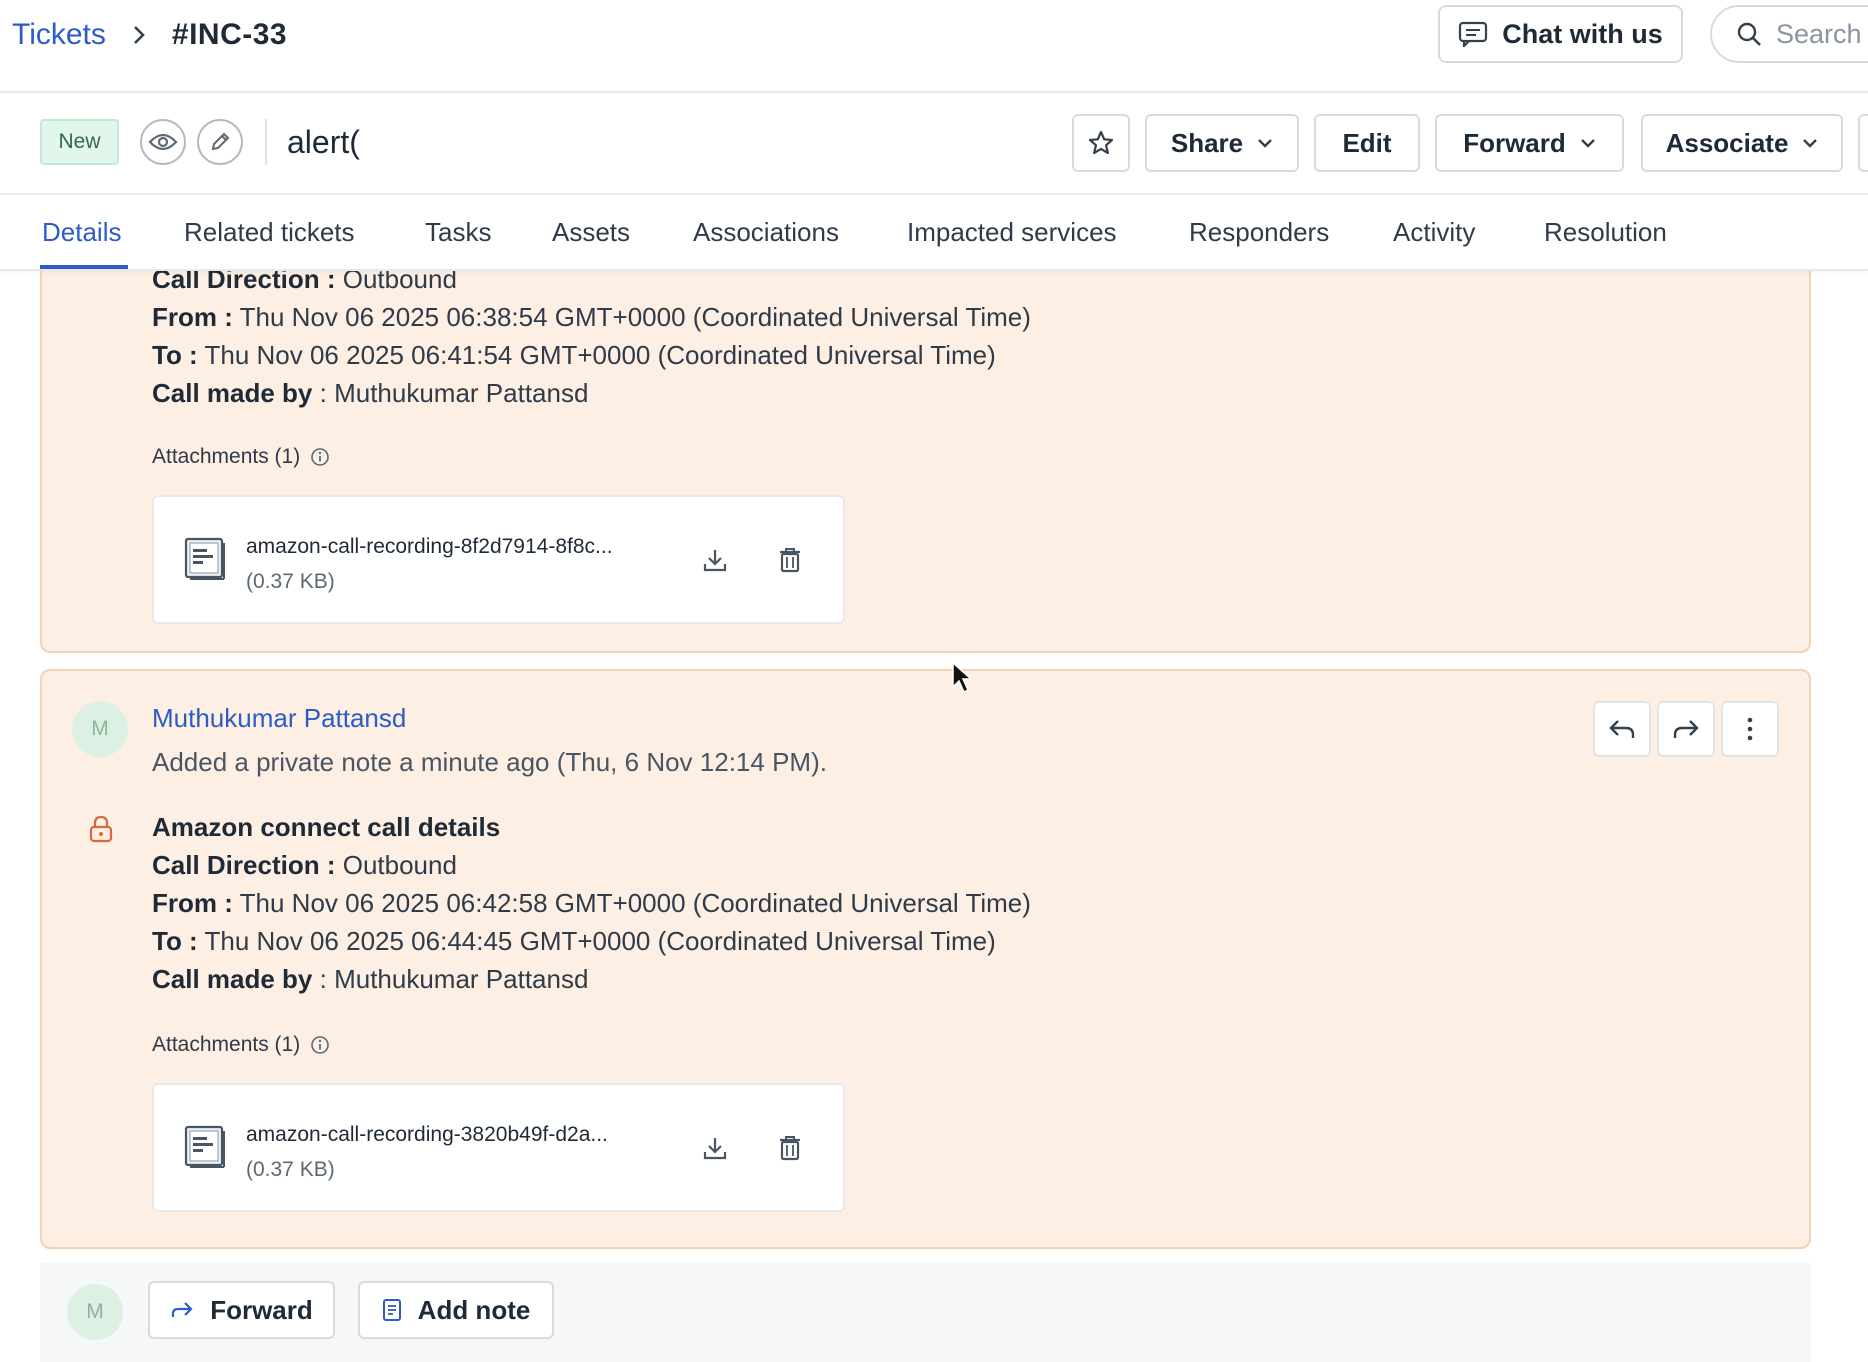 The image size is (1868, 1362). I want to click on forward-note-button, so click(1686, 729).